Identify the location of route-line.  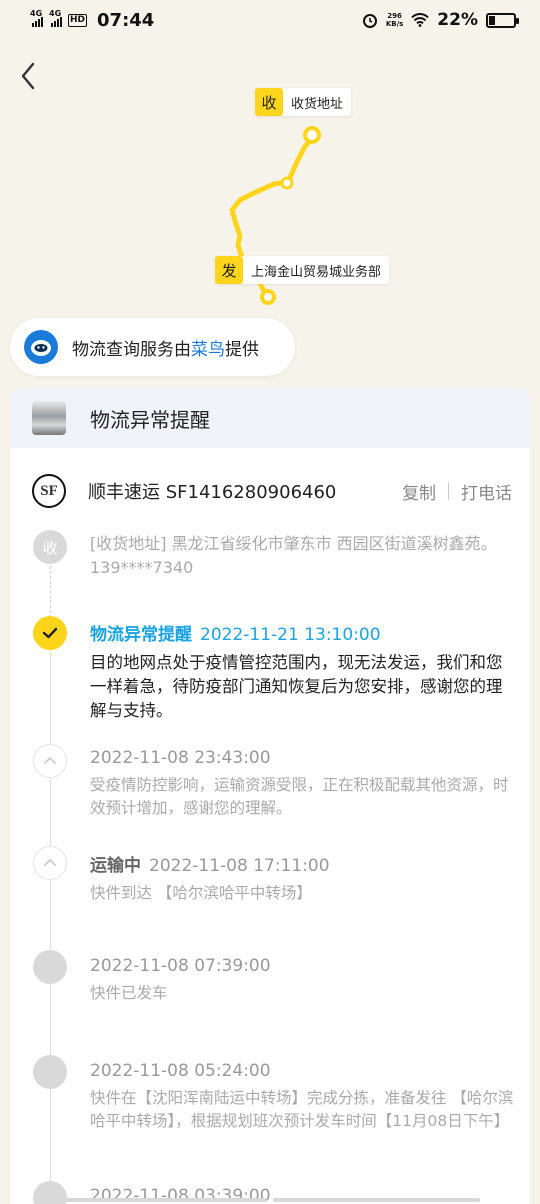
(275, 215).